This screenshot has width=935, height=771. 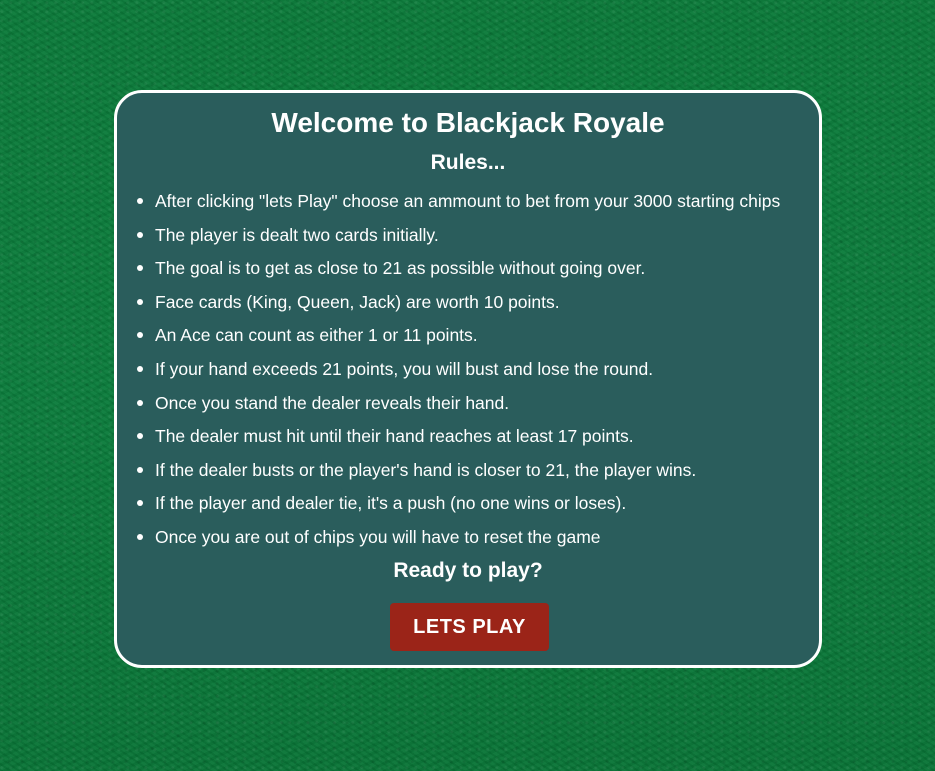 What do you see at coordinates (468, 570) in the screenshot?
I see `ready-prompt: Ready to play?` at bounding box center [468, 570].